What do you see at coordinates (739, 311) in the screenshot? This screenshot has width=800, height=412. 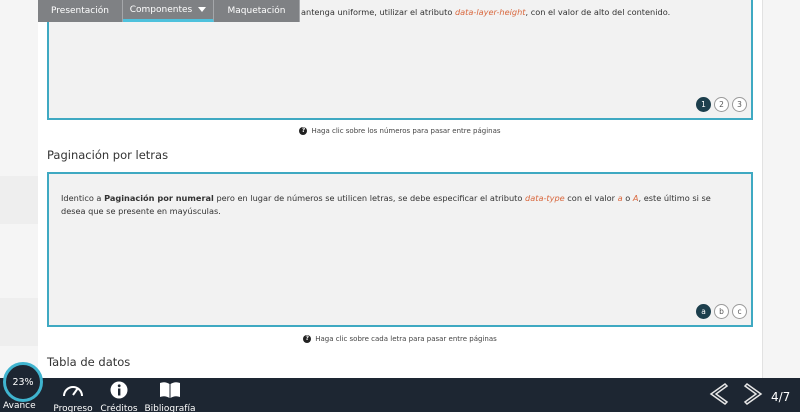 I see `page-dot-c: c` at bounding box center [739, 311].